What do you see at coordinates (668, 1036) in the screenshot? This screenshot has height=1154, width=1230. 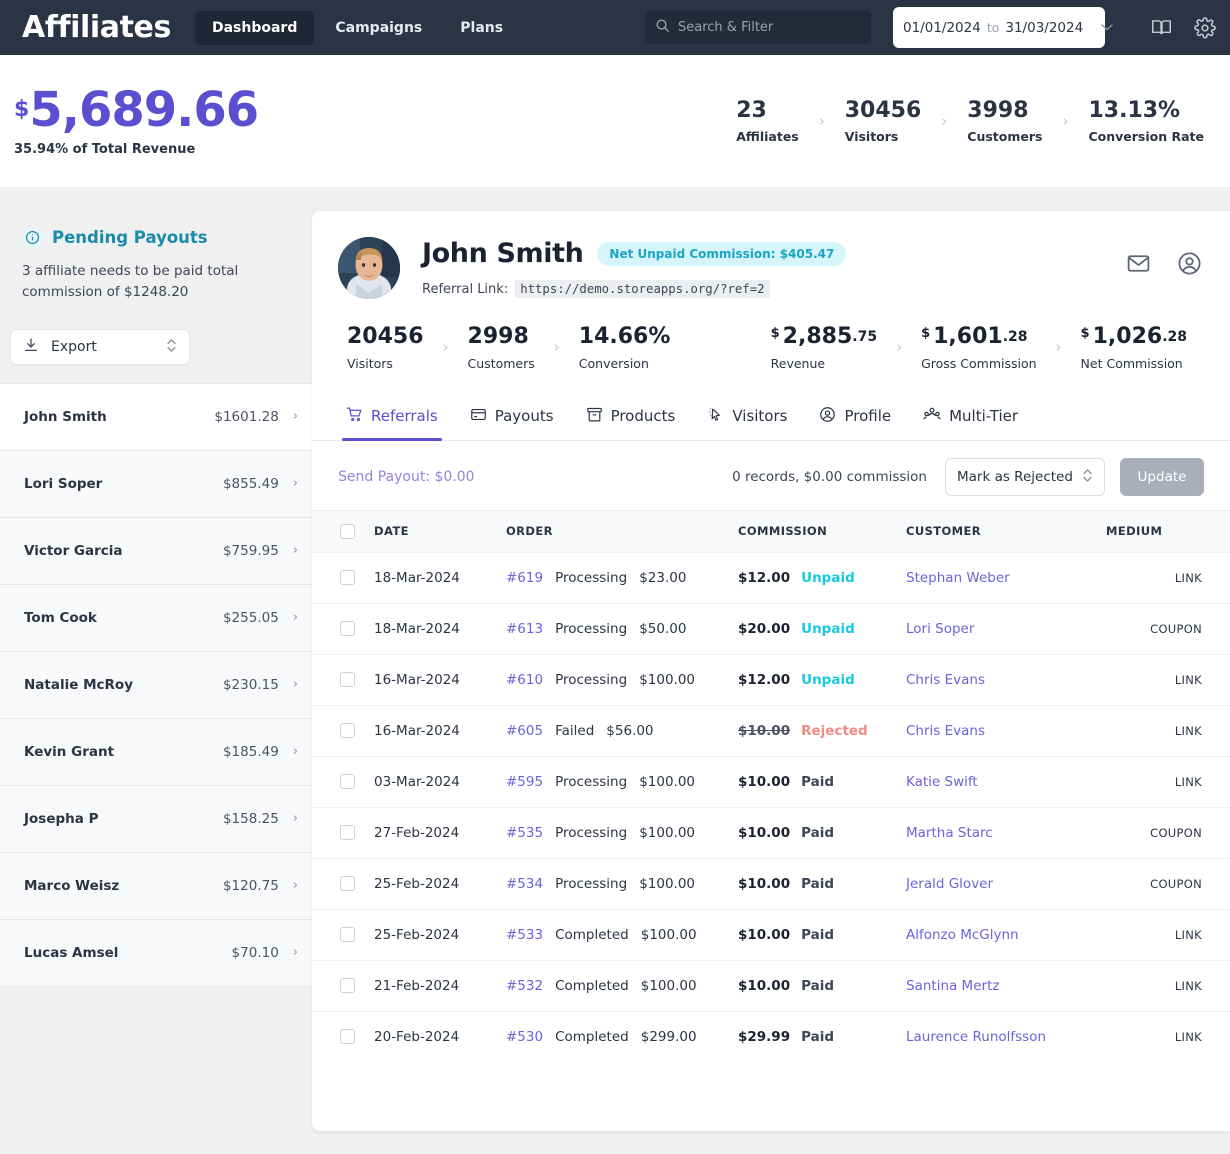 I see `order-amount: $299.00` at bounding box center [668, 1036].